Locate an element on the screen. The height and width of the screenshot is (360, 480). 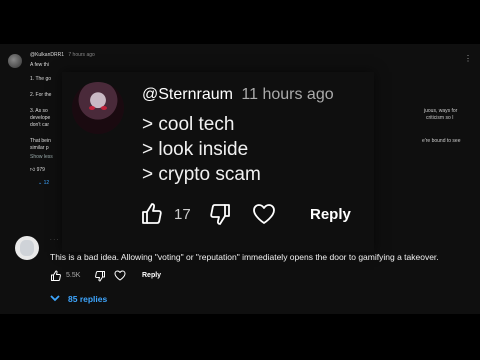
comment-text-fragment: e're bound to see is located at coordinates (441, 141).